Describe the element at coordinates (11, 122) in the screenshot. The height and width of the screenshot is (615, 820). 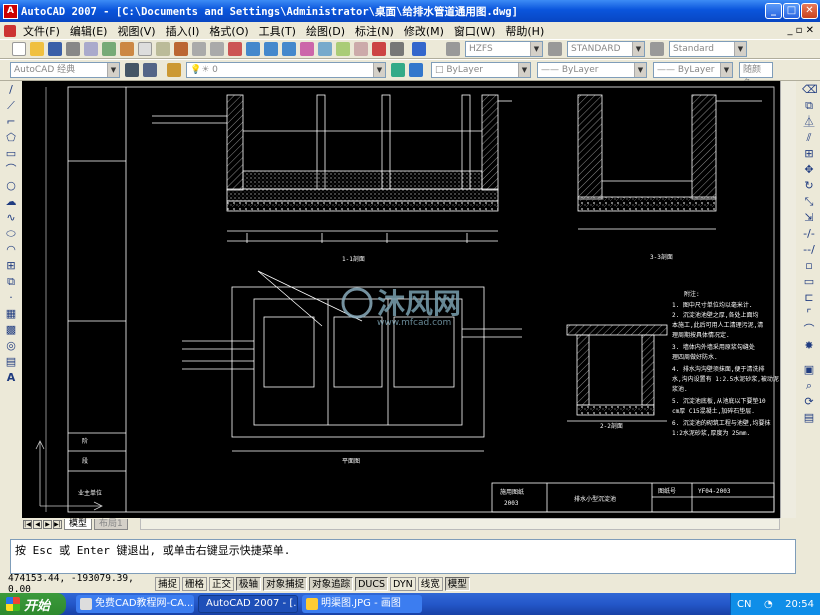
I see `polyline-icon: ⌐` at that location.